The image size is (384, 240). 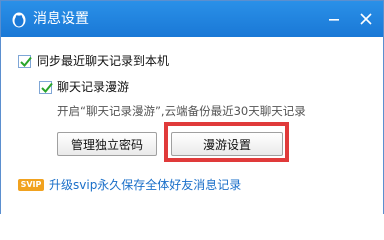 I want to click on svip-upgrade-link: 升级svip永久保存全体好友消息记录, so click(x=145, y=185).